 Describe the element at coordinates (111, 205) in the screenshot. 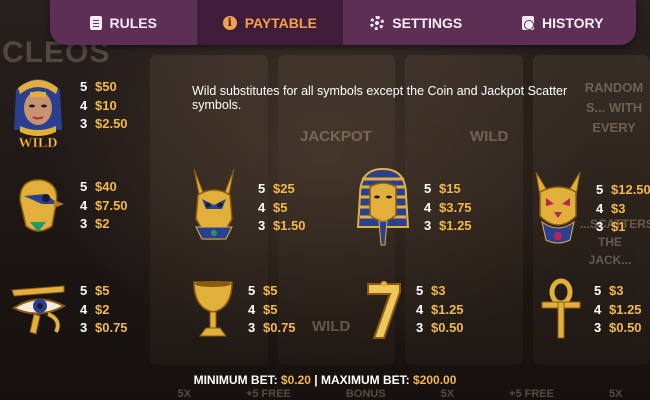

I see `pay-amount: $7.50` at that location.